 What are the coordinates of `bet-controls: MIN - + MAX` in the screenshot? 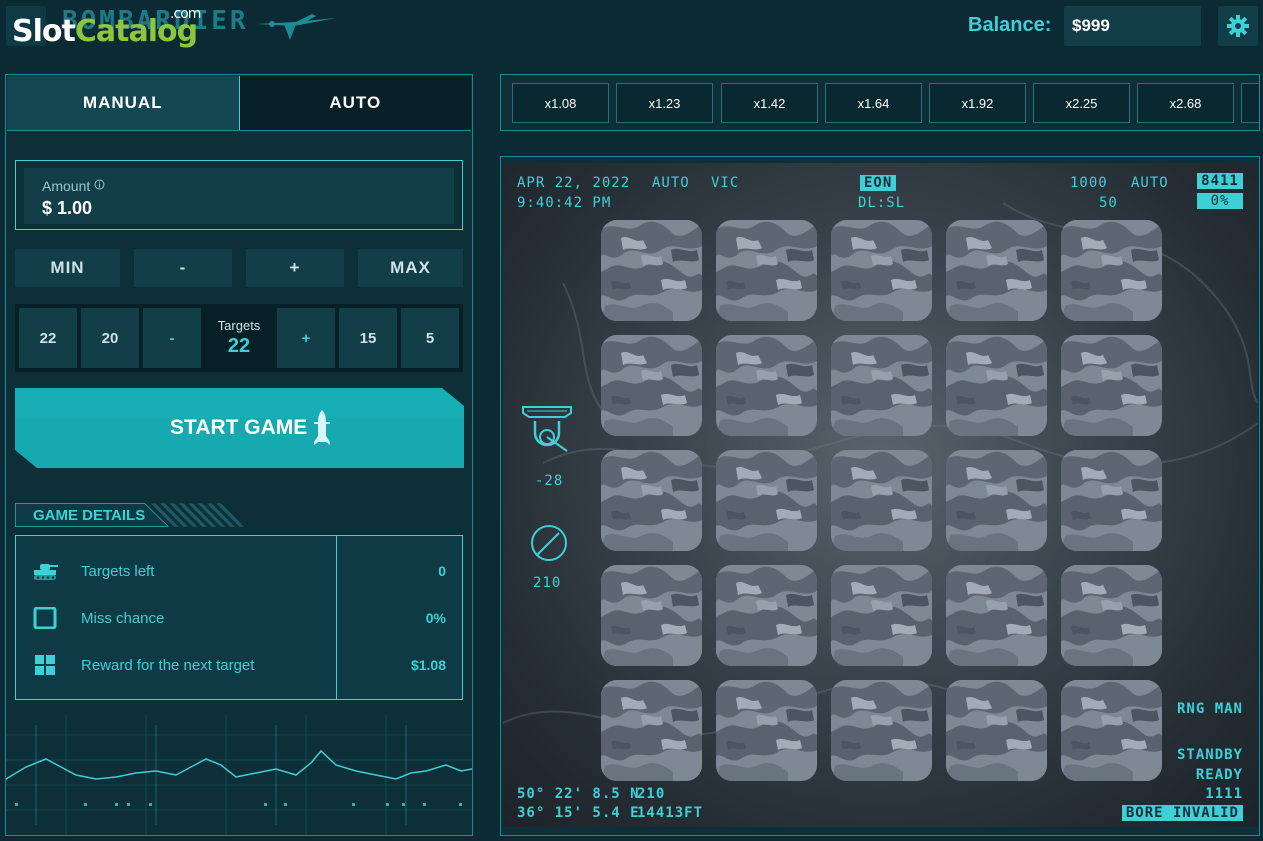 It's located at (239, 268).